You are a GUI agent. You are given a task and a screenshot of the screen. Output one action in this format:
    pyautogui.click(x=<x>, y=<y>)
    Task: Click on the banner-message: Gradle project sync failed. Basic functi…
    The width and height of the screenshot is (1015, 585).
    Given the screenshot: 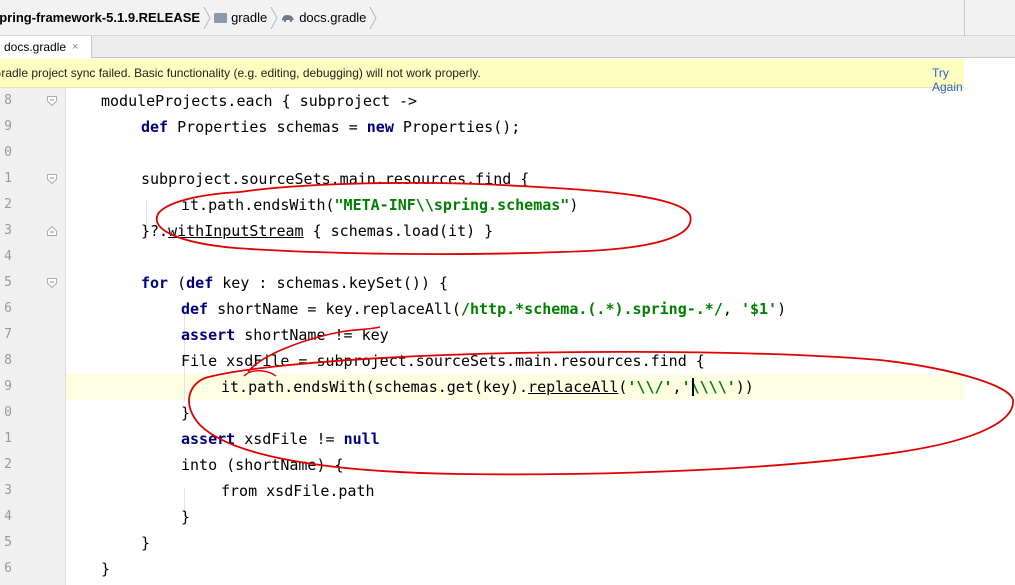 What is the action you would take?
    pyautogui.click(x=240, y=73)
    